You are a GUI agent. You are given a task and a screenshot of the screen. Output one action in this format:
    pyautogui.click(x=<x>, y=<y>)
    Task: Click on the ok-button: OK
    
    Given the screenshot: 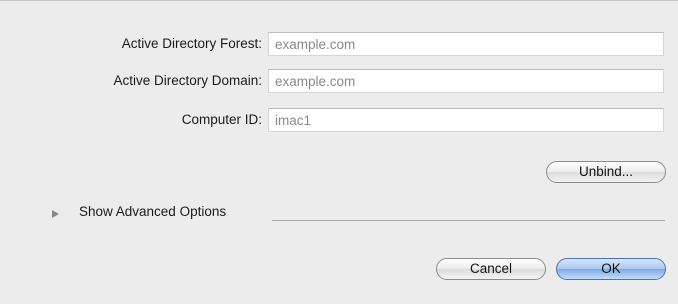 What is the action you would take?
    pyautogui.click(x=611, y=269)
    